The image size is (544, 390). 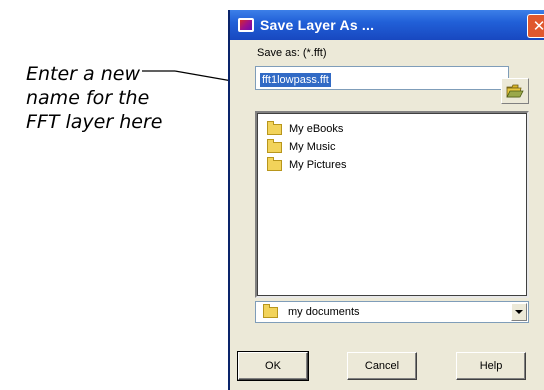 What do you see at coordinates (324, 312) in the screenshot?
I see `location-value: my documents` at bounding box center [324, 312].